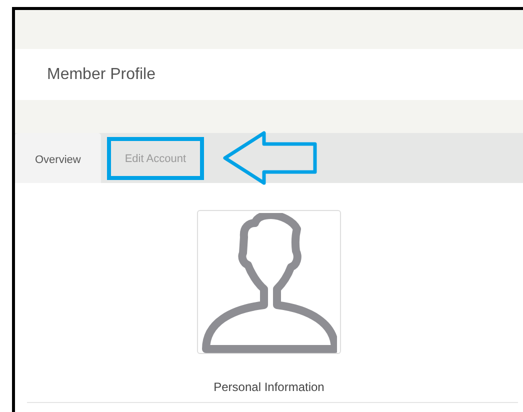  I want to click on tab: Overview, so click(58, 158).